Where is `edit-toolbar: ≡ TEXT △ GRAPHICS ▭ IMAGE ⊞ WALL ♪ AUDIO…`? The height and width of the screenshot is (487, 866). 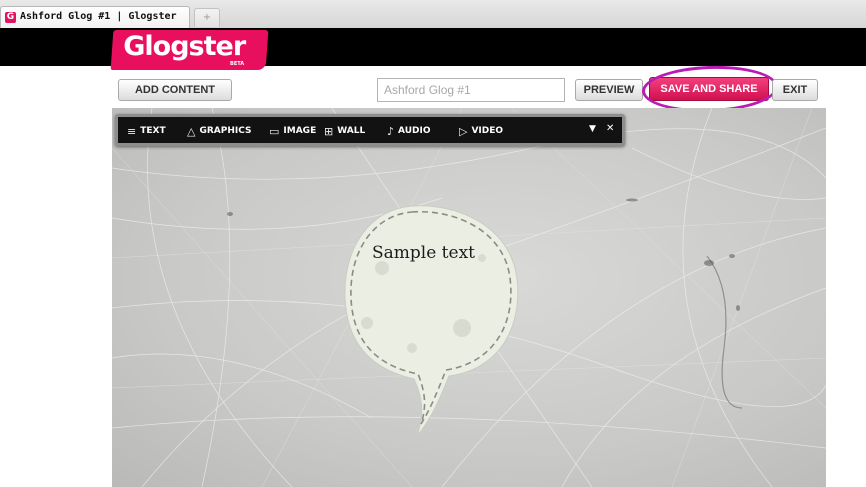
edit-toolbar: ≡ TEXT △ GRAPHICS ▭ IMAGE ⊞ WALL ♪ AUDIO… is located at coordinates (370, 130).